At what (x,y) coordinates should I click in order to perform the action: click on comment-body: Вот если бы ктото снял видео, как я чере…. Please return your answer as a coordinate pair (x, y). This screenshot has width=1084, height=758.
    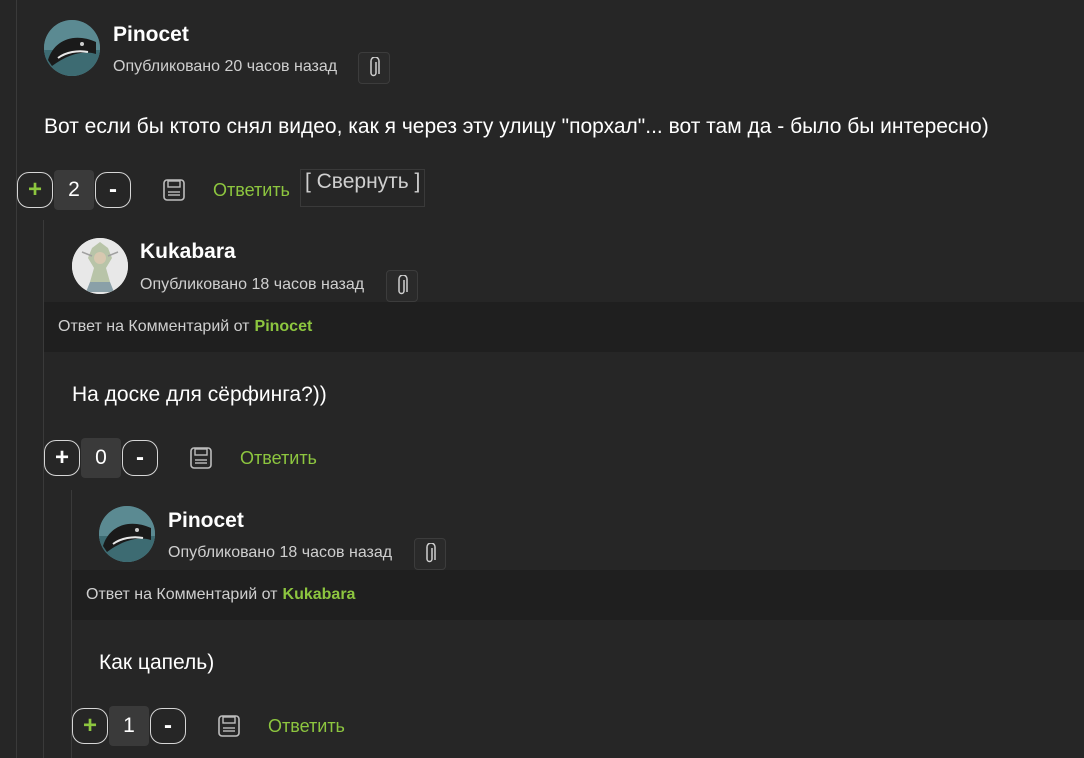
    Looking at the image, I should click on (516, 126).